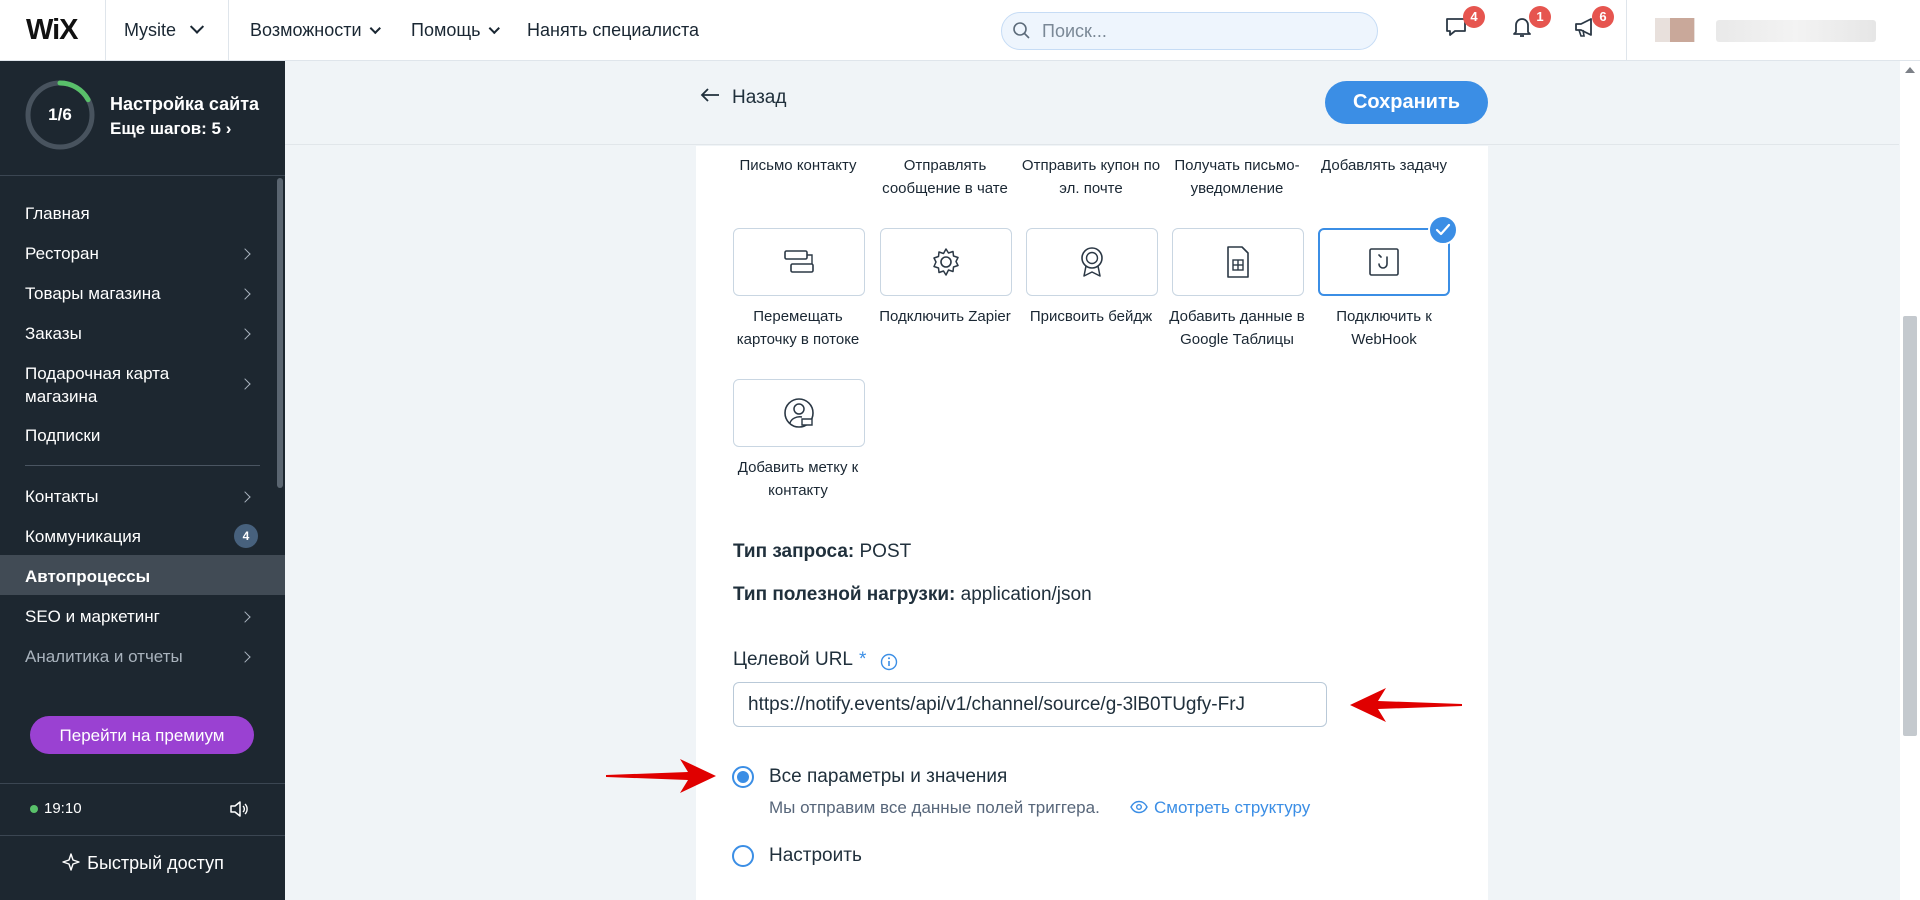 Image resolution: width=1920 pixels, height=900 pixels. Describe the element at coordinates (613, 30) in the screenshot. I see `nav-hire-expert: Нанять специалиста` at that location.